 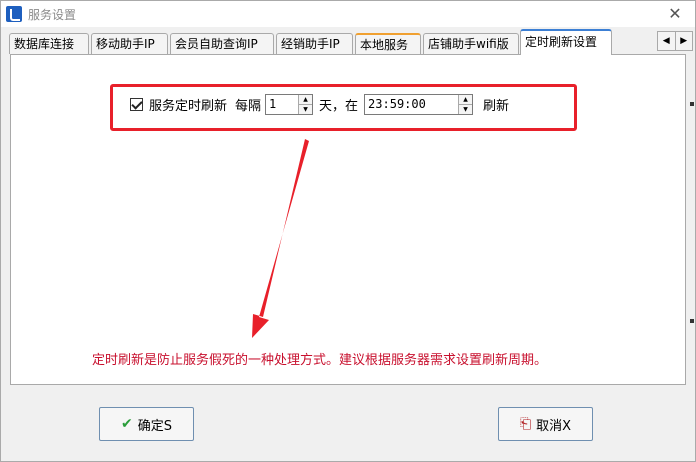 I want to click on cancel-button-label: 取消X, so click(x=554, y=426).